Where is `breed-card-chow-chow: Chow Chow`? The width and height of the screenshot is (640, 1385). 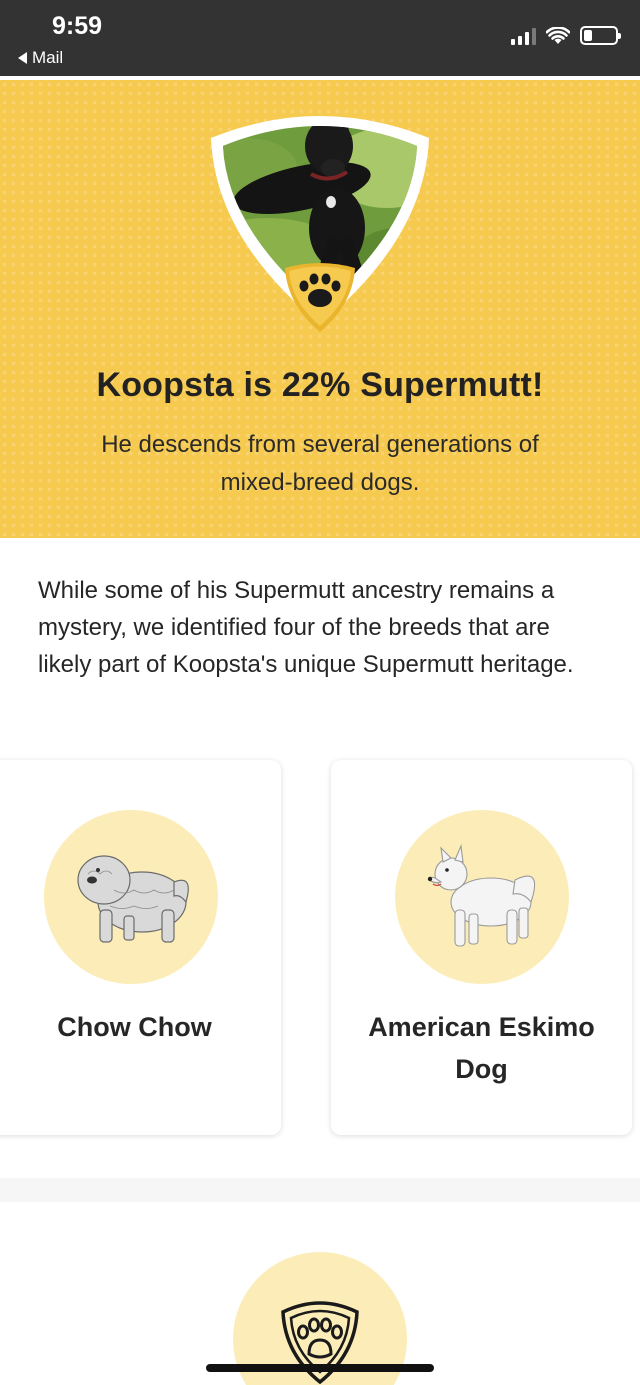 breed-card-chow-chow: Chow Chow is located at coordinates (140, 947).